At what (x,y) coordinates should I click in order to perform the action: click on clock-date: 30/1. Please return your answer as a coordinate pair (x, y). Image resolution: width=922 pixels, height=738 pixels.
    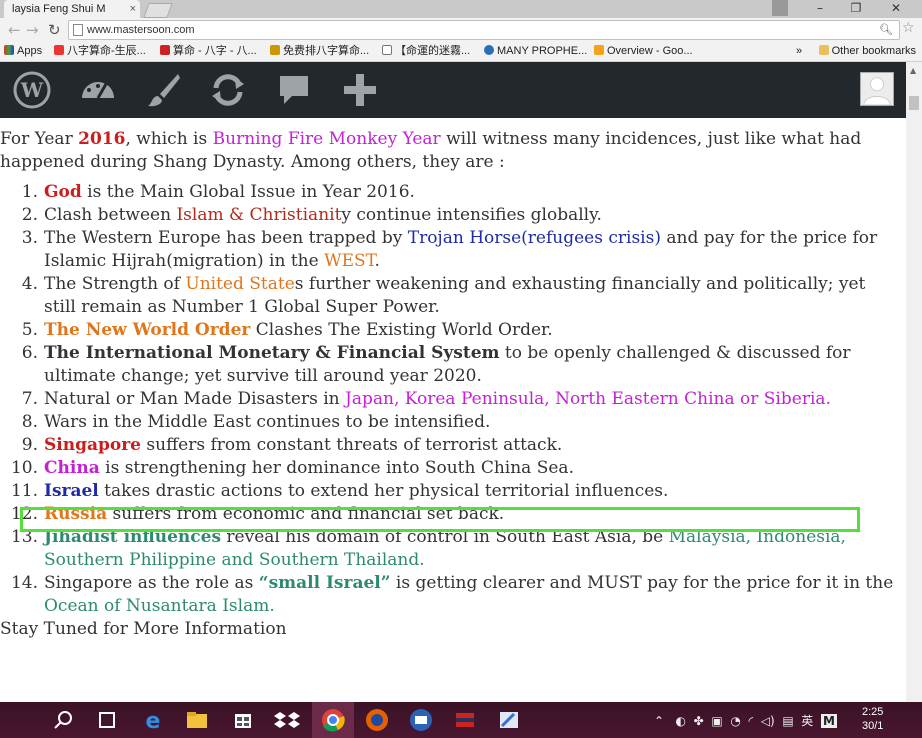
    Looking at the image, I should click on (873, 726).